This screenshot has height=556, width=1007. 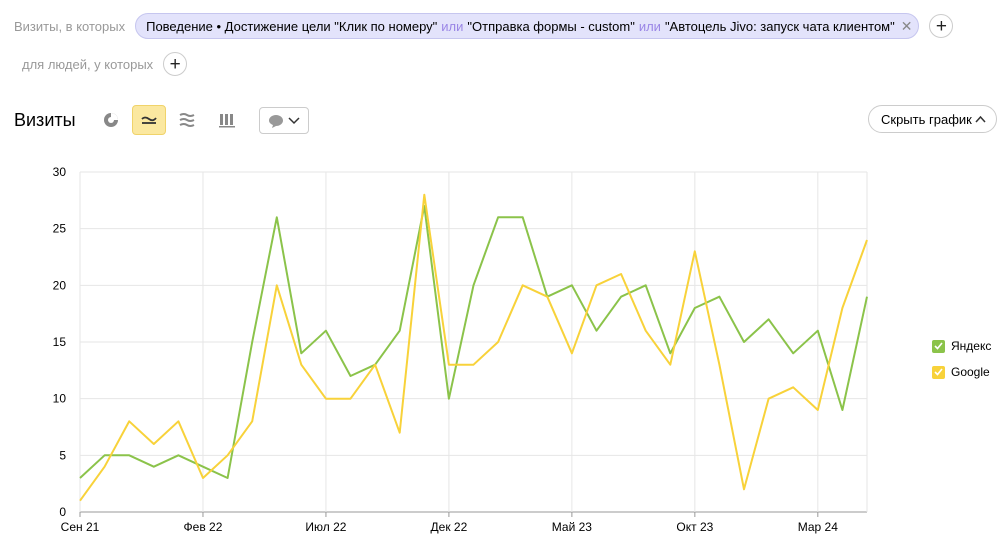 I want to click on y-tick-label: 0, so click(x=62, y=512).